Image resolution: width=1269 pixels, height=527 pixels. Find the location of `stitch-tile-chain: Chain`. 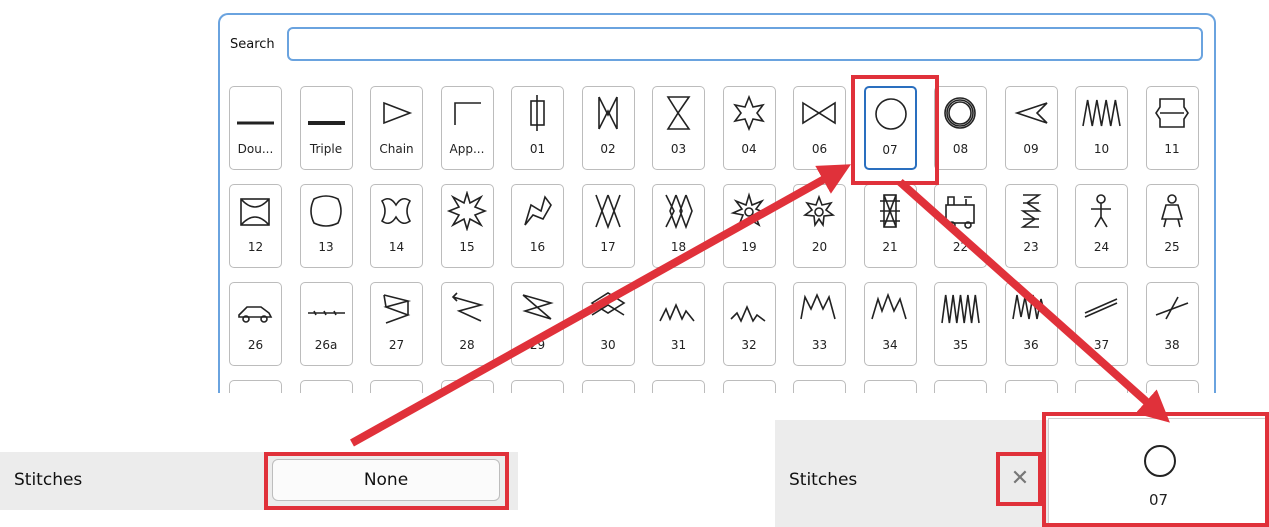

stitch-tile-chain: Chain is located at coordinates (396, 128).